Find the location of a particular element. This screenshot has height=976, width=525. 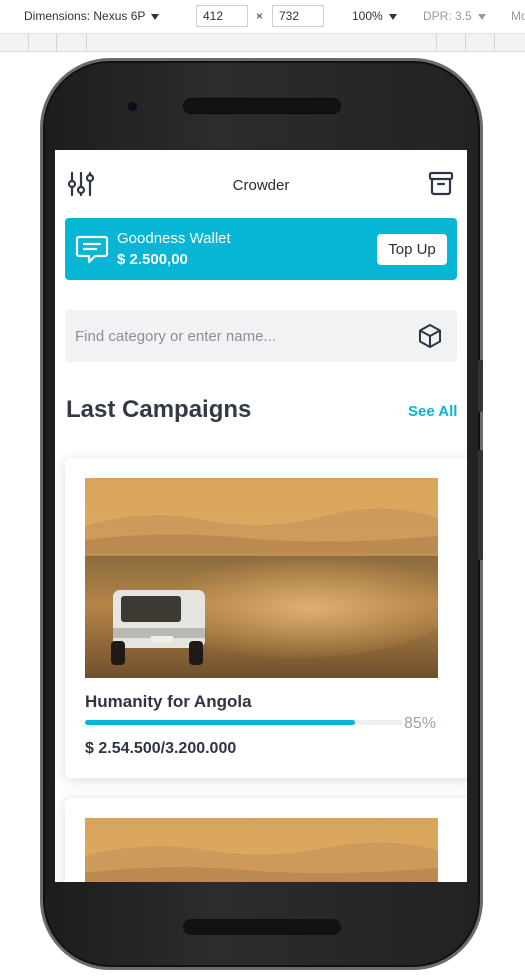

power-button is located at coordinates (480, 386).